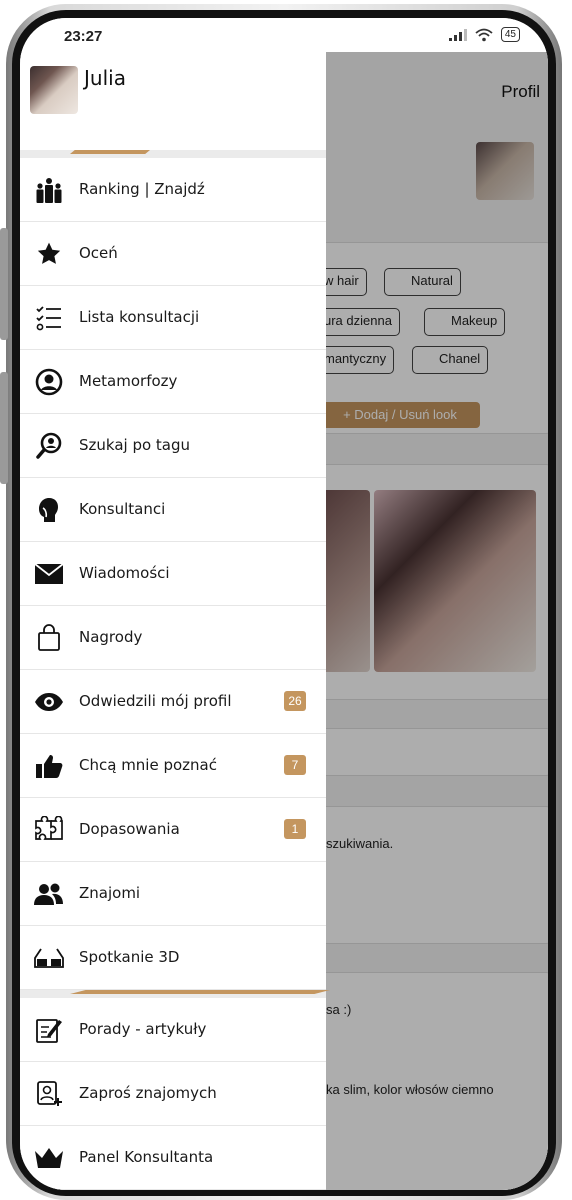 The image size is (572, 1200). I want to click on menu-item-ranking: Ranking | Znajdź, so click(173, 190).